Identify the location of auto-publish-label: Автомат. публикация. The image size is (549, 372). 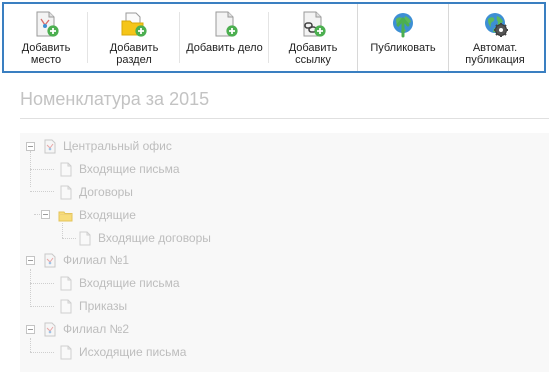
(495, 54).